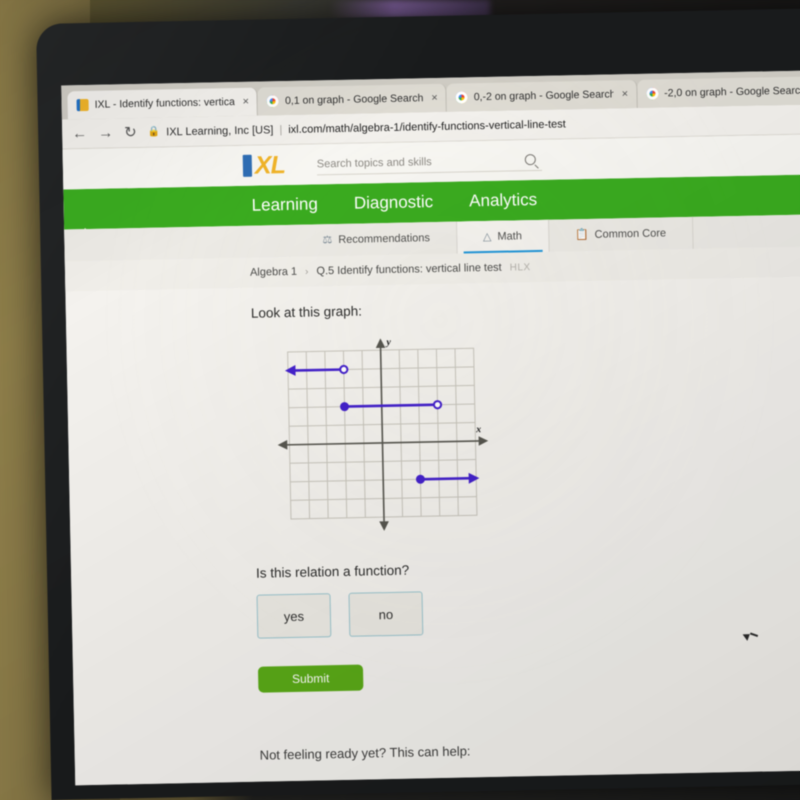  Describe the element at coordinates (394, 203) in the screenshot. I see `nav-item-diagnostic: Diagnostic` at that location.